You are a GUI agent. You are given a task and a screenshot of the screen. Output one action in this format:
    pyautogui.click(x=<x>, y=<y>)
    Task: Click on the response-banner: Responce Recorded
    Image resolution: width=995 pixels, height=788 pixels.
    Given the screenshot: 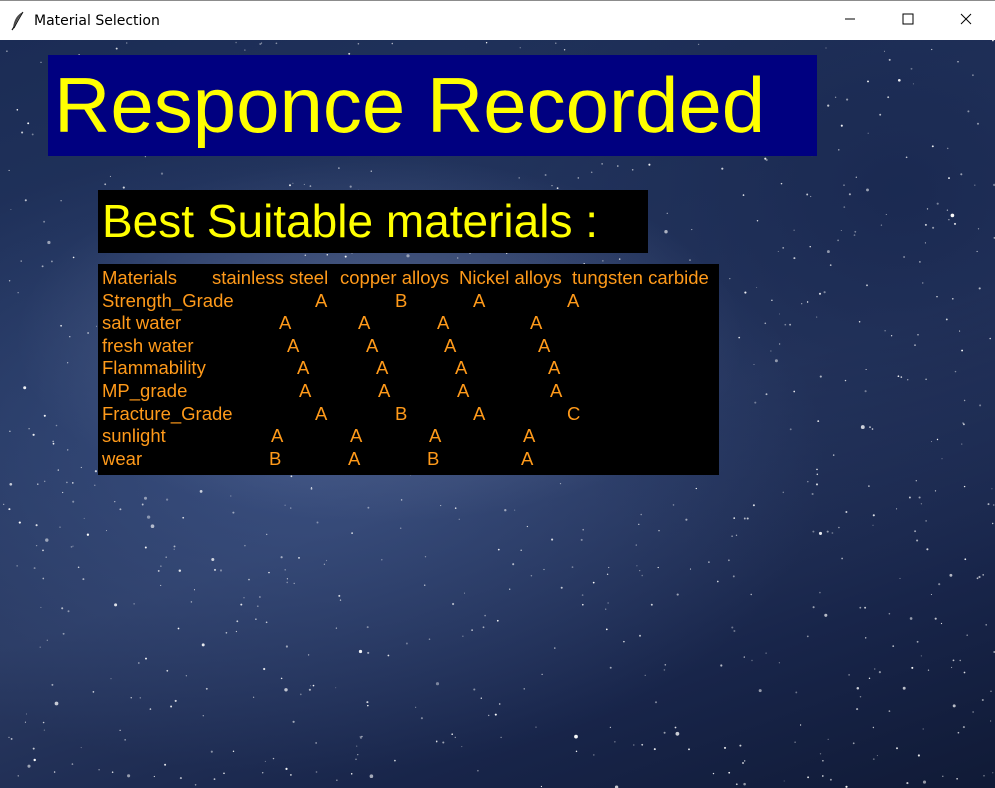 What is the action you would take?
    pyautogui.click(x=432, y=105)
    